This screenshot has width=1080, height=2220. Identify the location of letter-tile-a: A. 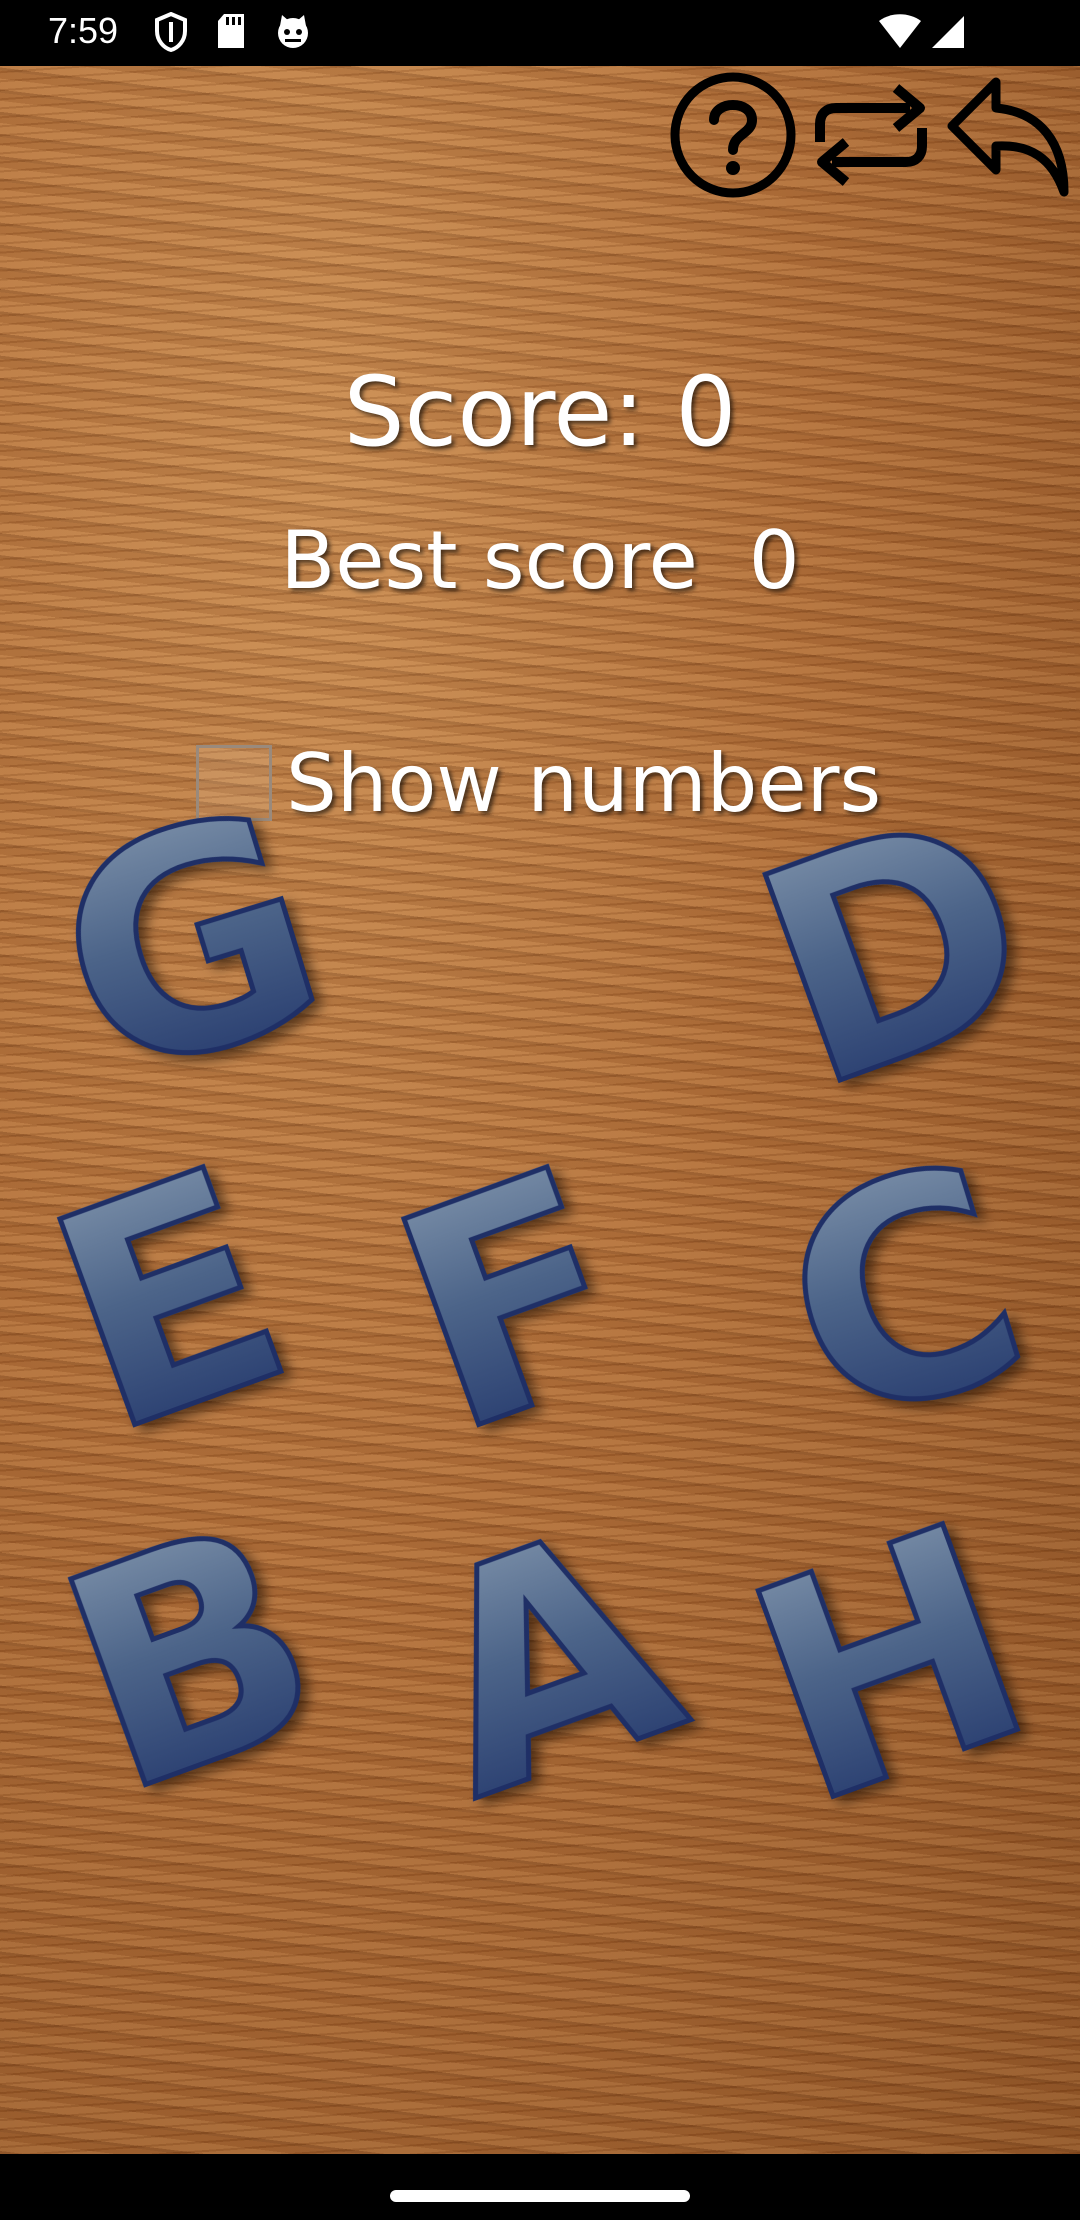
(547, 1661).